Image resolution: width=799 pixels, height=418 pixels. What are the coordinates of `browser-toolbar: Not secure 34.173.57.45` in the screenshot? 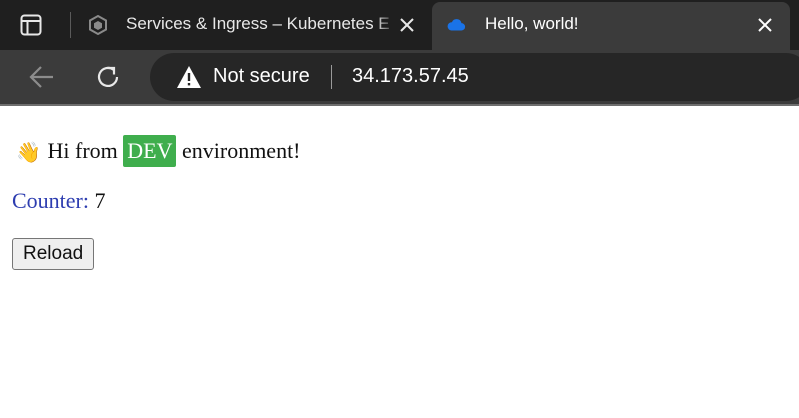 It's located at (399, 77).